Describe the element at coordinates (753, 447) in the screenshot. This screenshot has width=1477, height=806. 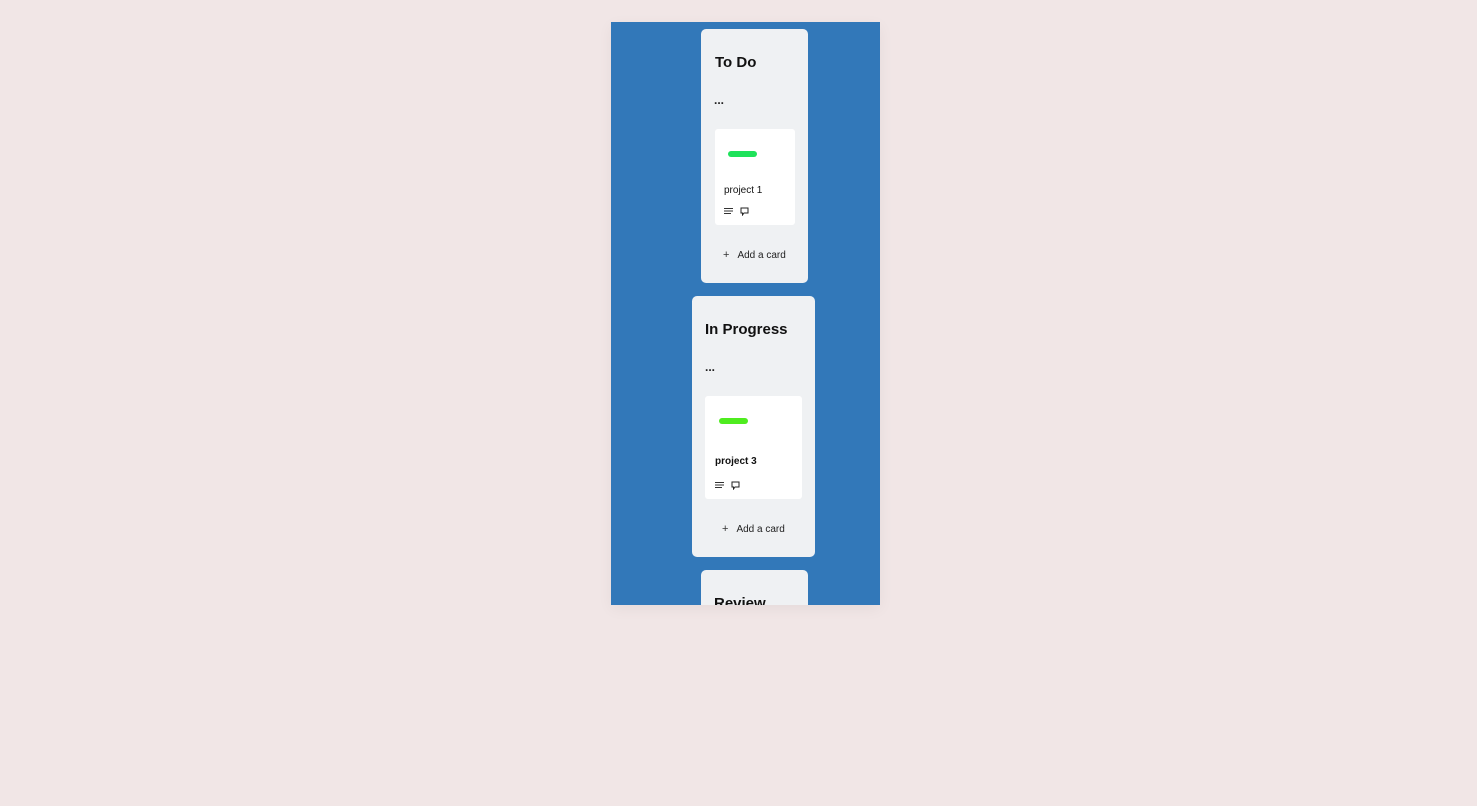
I see `card-project-3: project 3` at that location.